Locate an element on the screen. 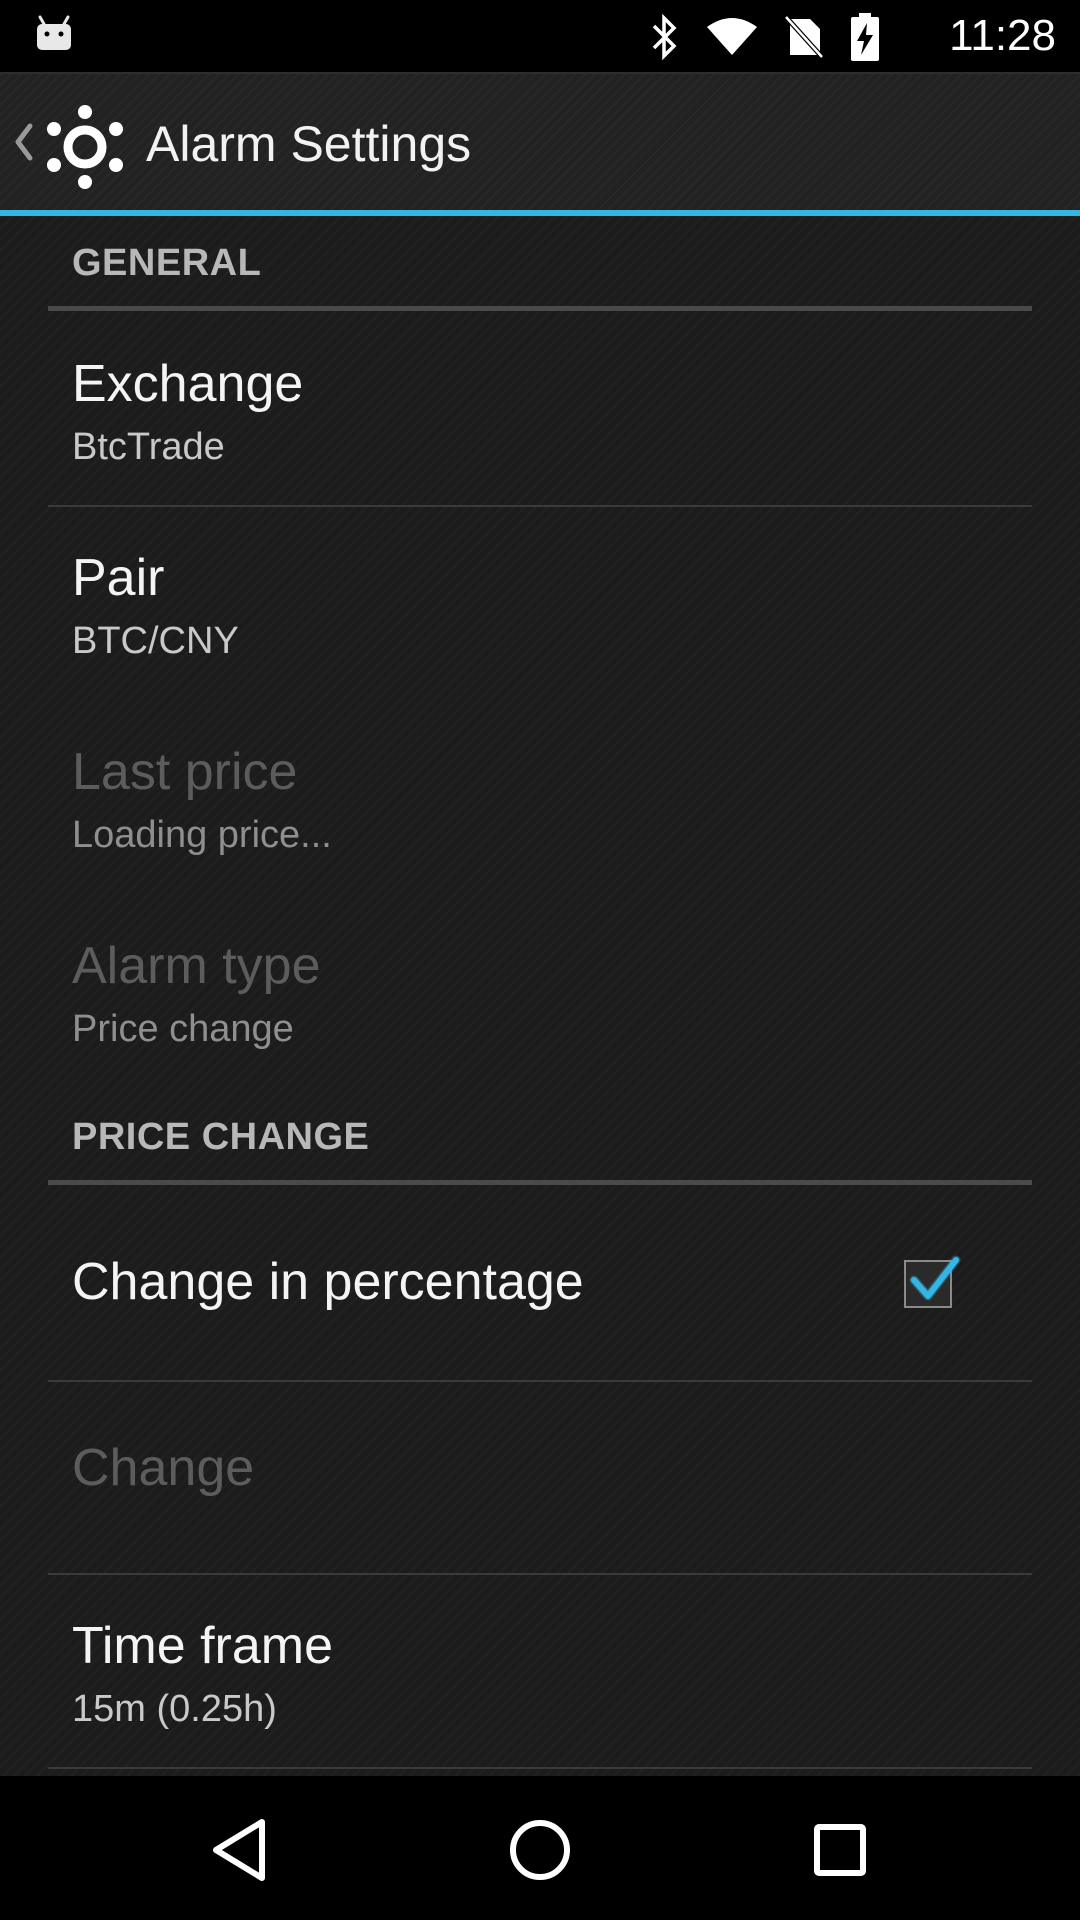  recents-square-icon is located at coordinates (840, 1850).